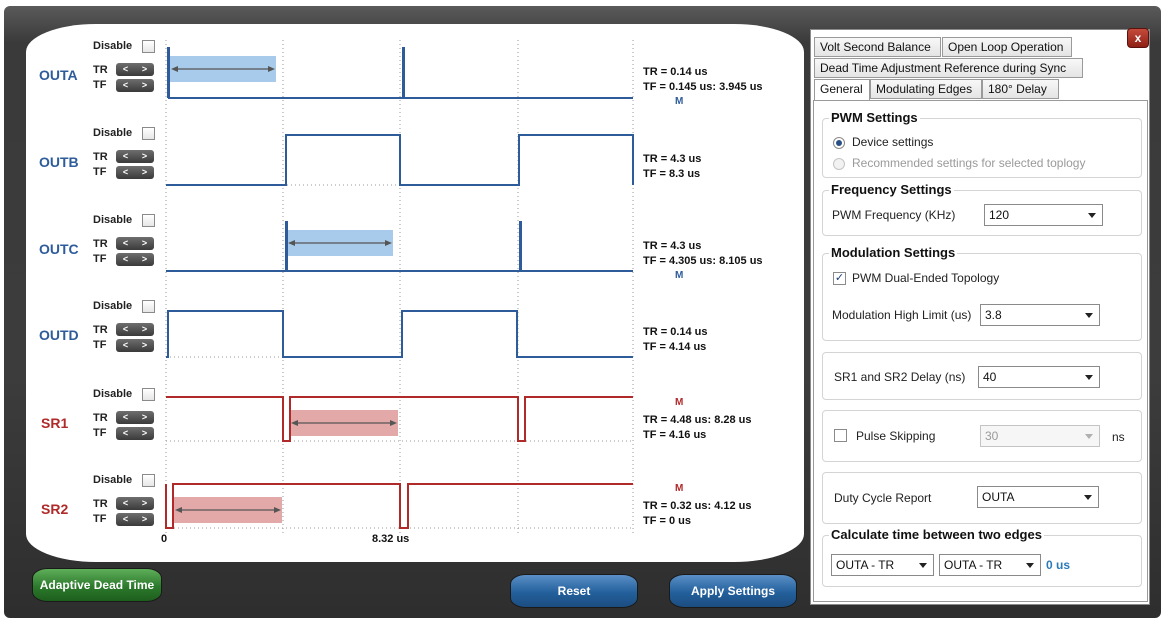  I want to click on duty-cycle-select: OUTA, so click(1038, 497).